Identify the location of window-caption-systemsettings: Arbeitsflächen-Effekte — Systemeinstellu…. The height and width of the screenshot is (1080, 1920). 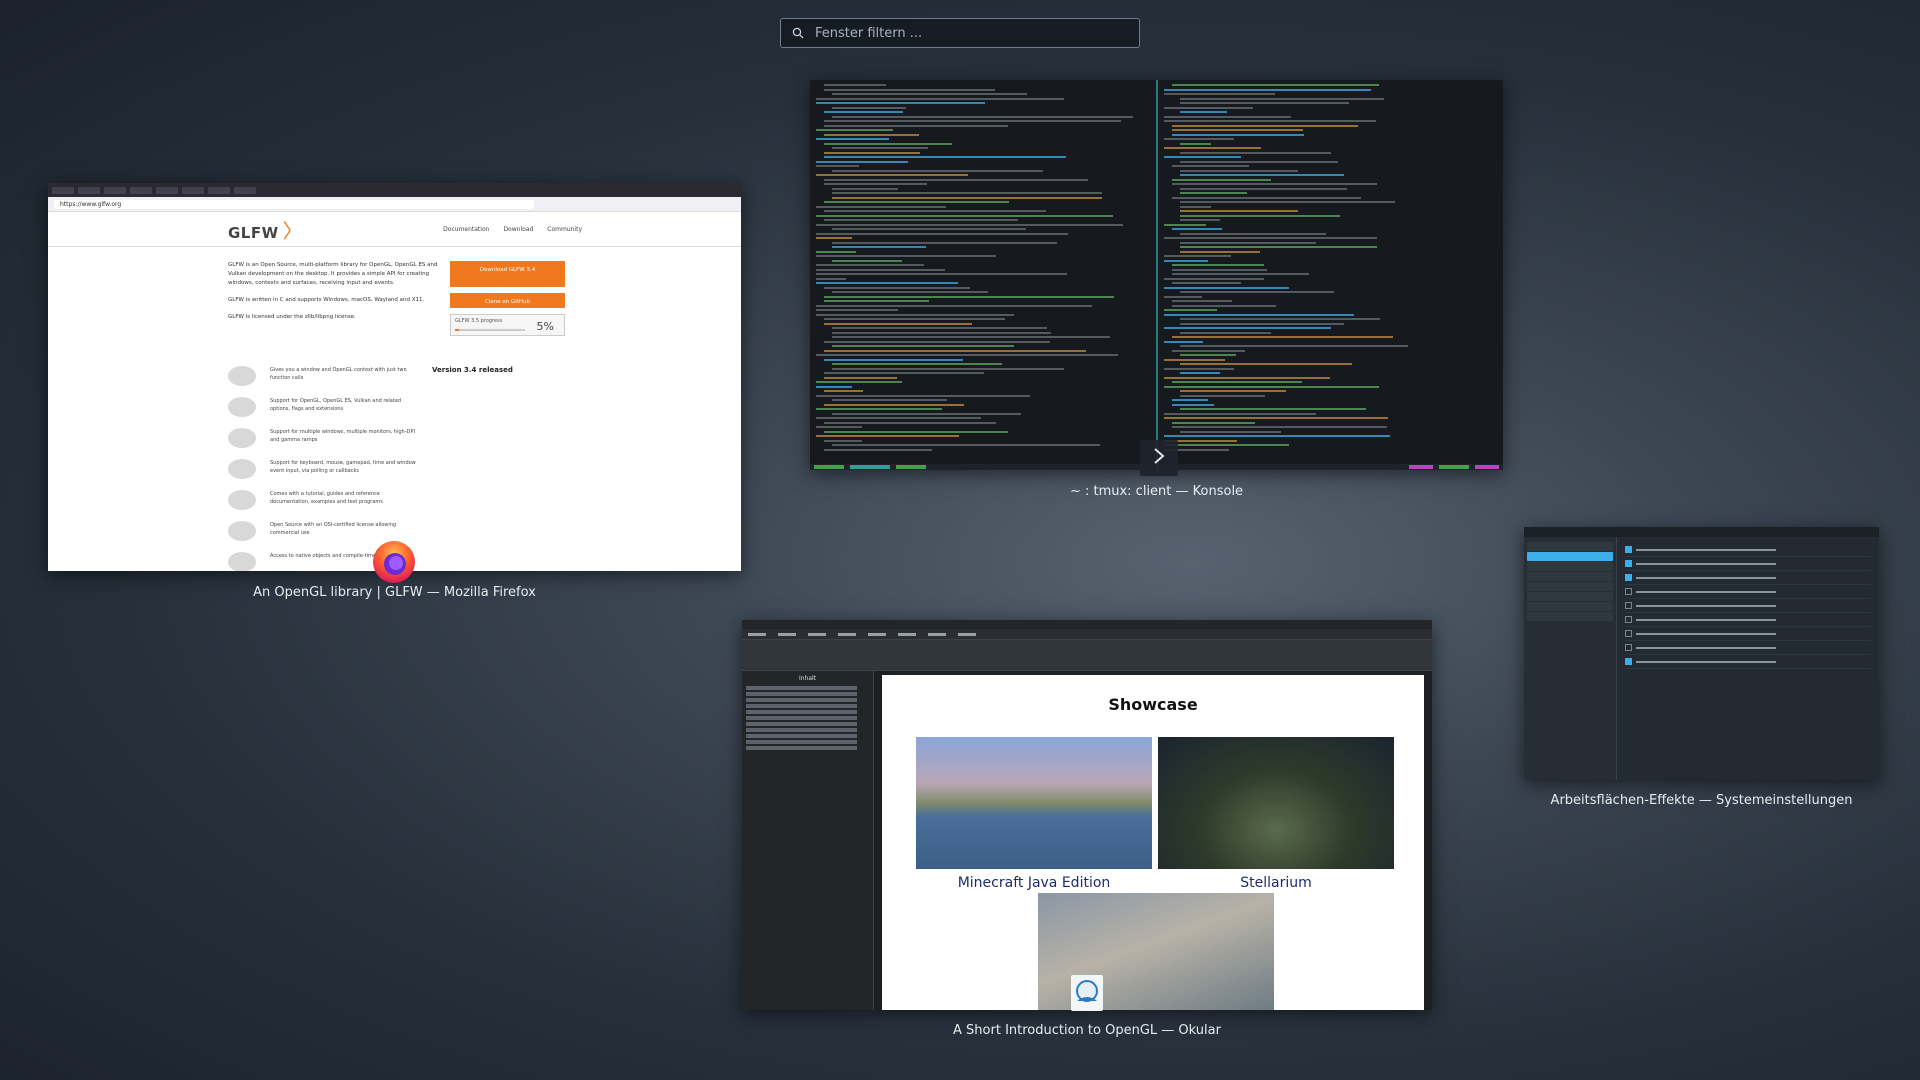
(1701, 800).